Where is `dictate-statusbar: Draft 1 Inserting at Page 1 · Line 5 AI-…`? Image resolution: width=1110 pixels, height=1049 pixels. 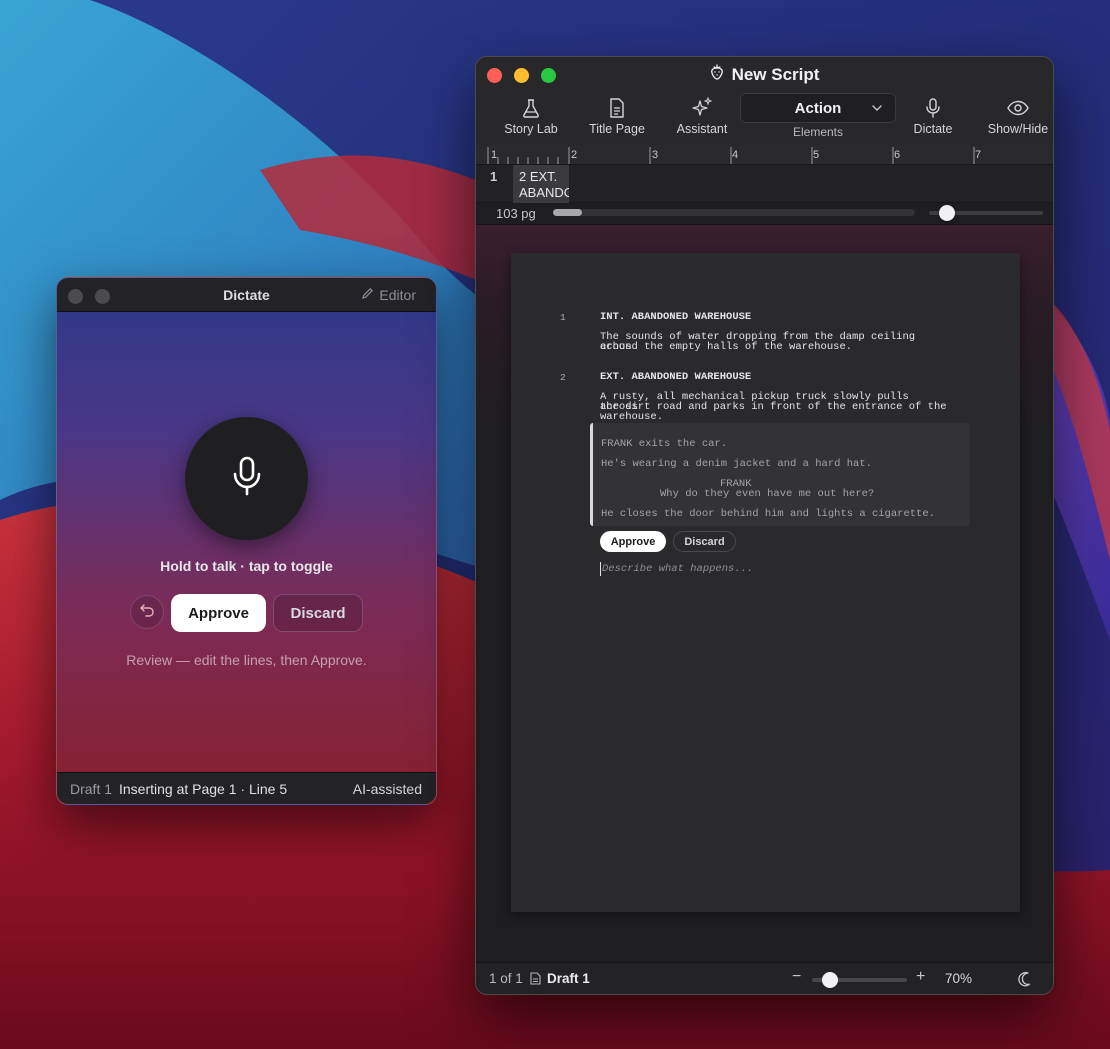
dictate-statusbar: Draft 1 Inserting at Page 1 · Line 5 AI-… is located at coordinates (246, 788).